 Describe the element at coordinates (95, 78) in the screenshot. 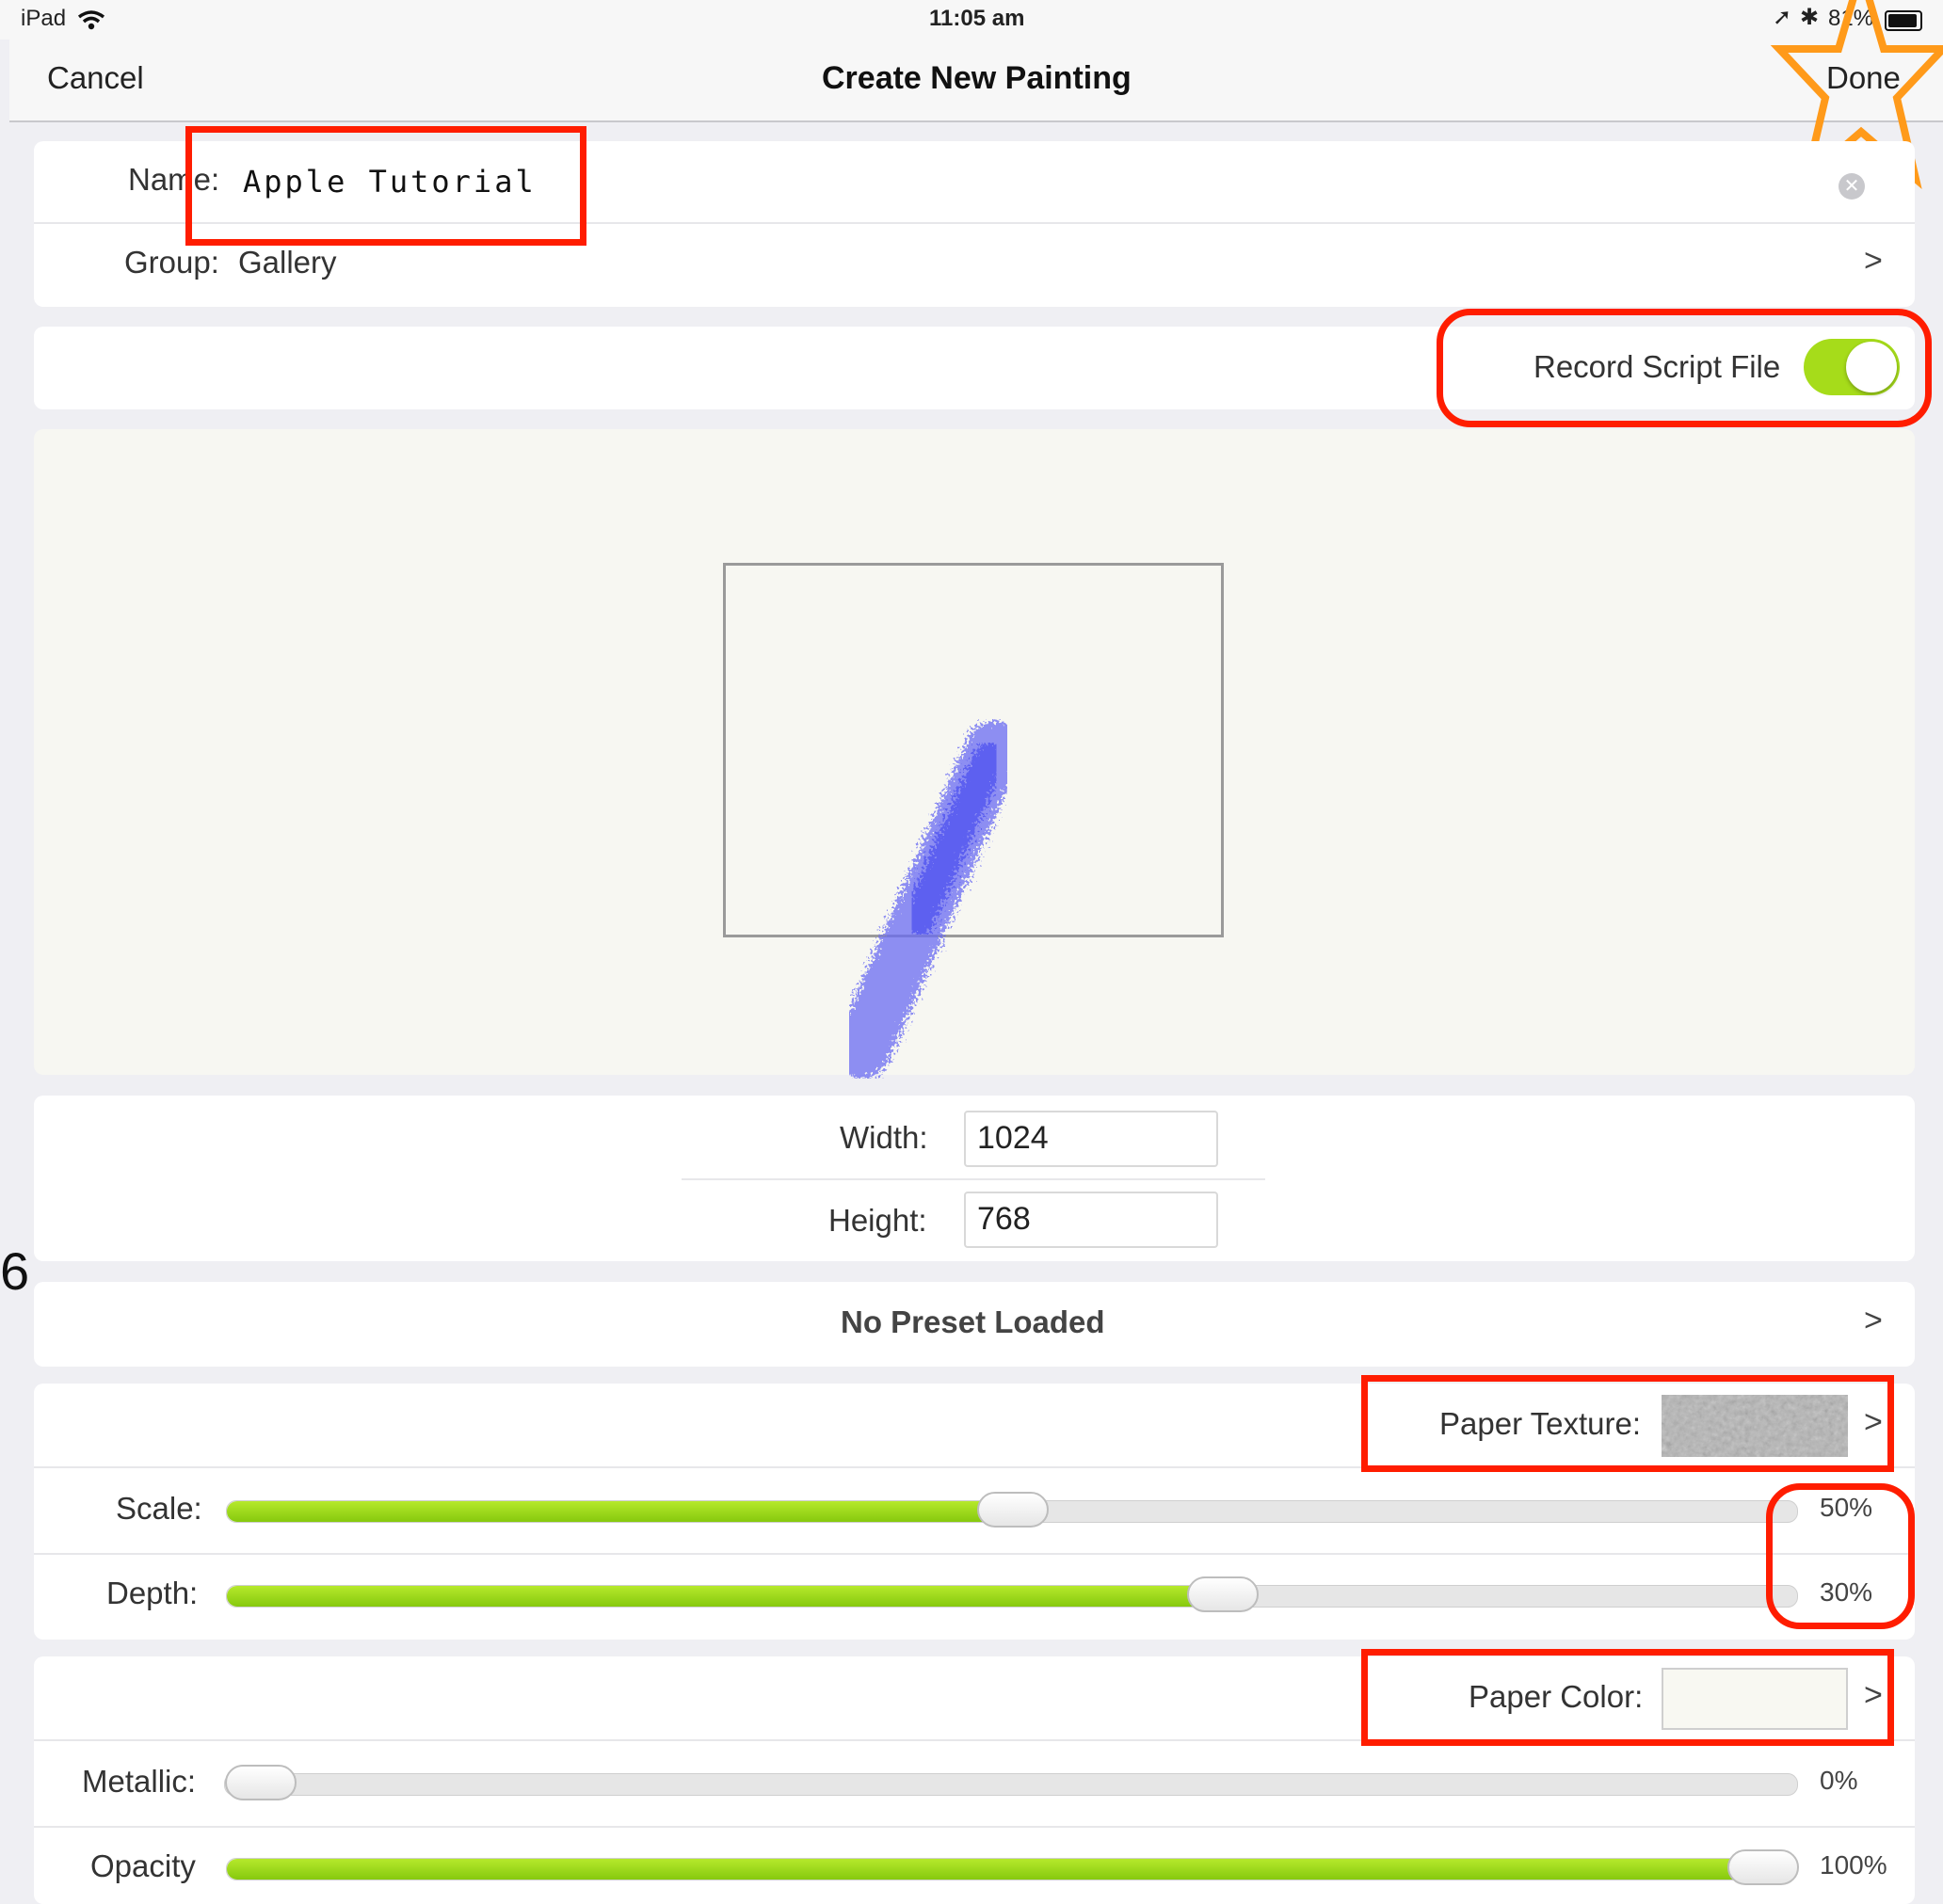

I see `cancel-button: Cancel` at that location.